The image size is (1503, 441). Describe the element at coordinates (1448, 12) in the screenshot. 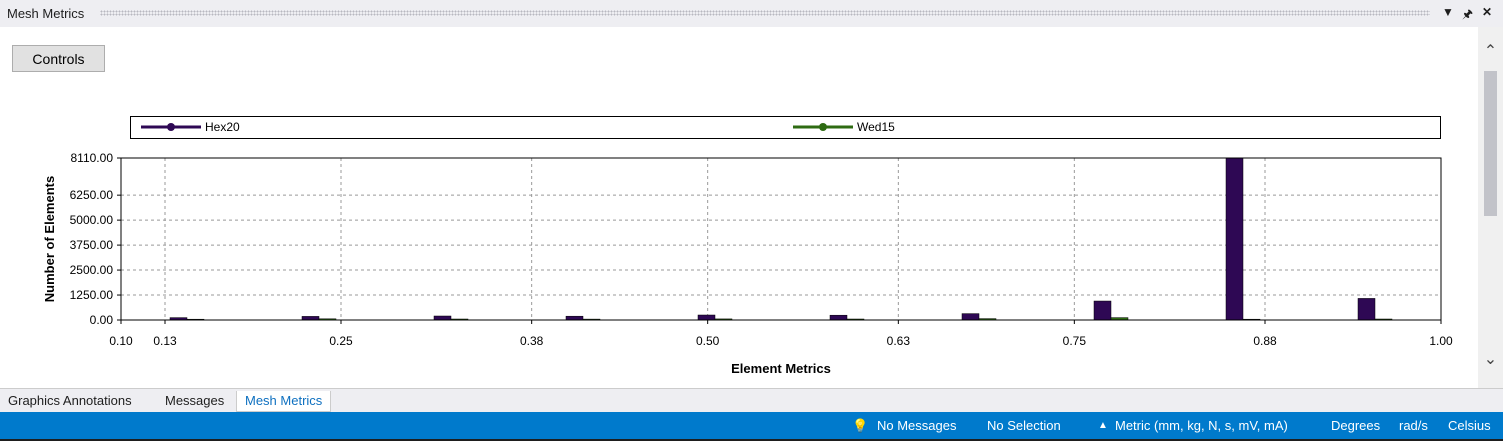

I see `chevron-down-icon: ▼` at that location.